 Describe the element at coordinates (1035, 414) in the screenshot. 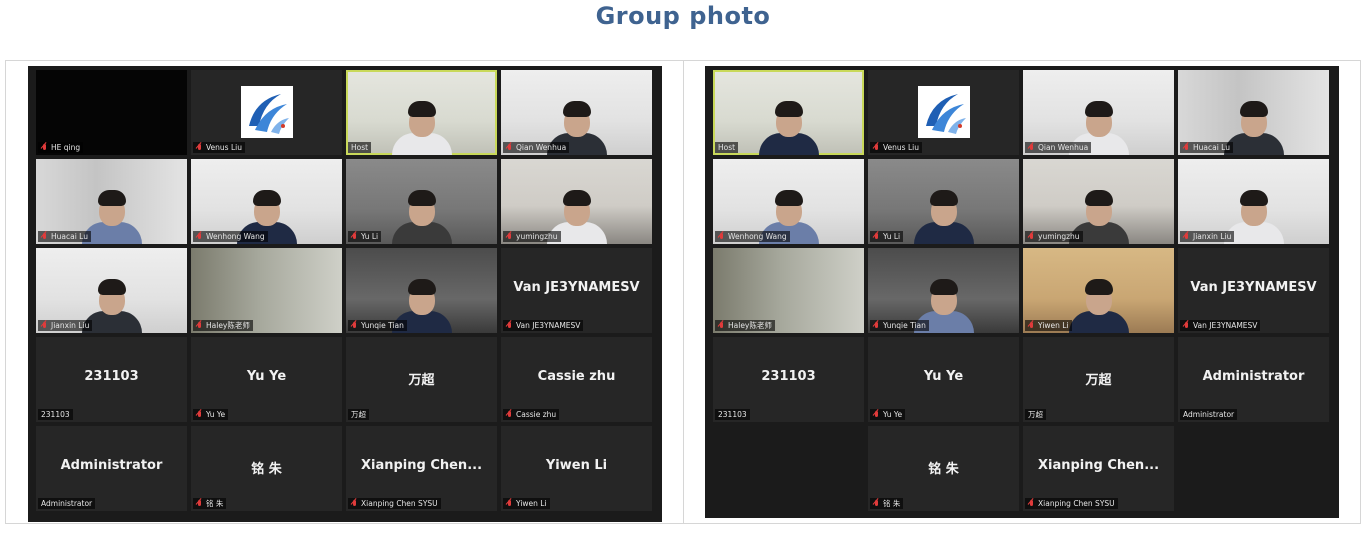

I see `participant-name: 万超` at that location.